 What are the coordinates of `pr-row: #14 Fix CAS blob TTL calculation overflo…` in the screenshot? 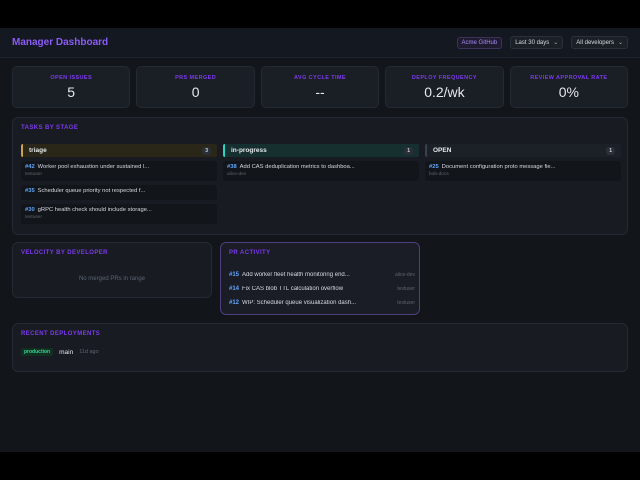 It's located at (322, 289).